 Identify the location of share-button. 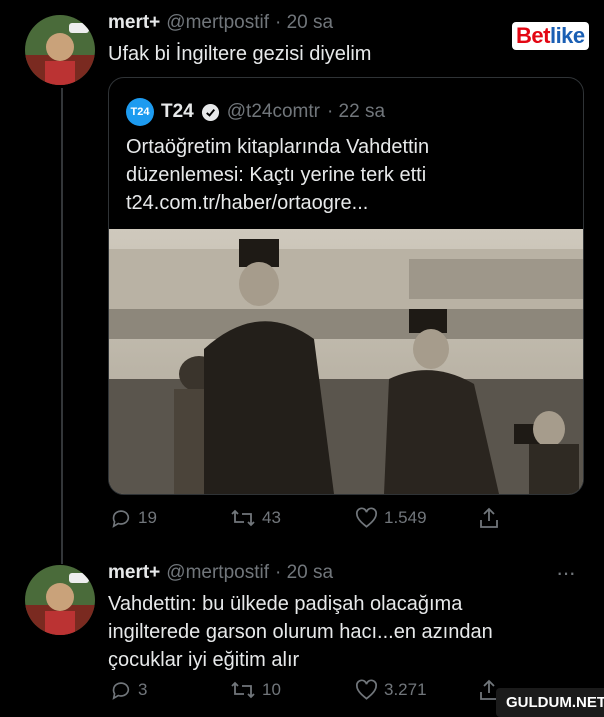
(489, 518).